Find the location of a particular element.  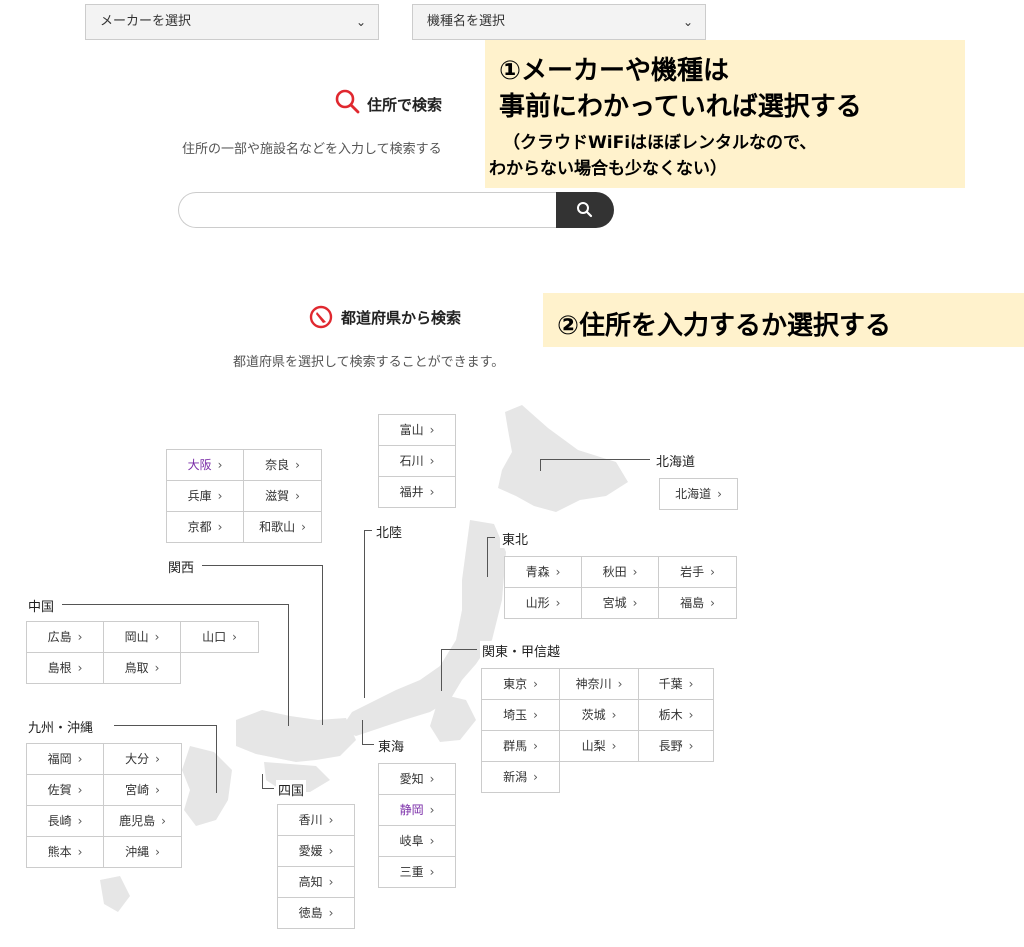

prefecture-link: 宮城 › is located at coordinates (620, 603).